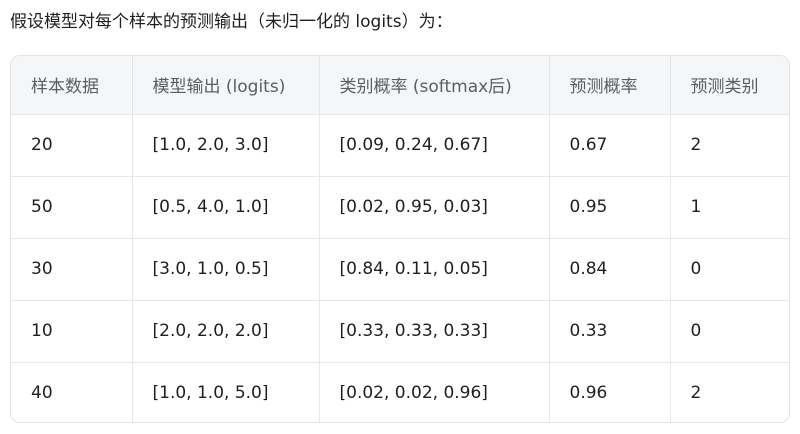 The width and height of the screenshot is (800, 434). Describe the element at coordinates (434, 207) in the screenshot. I see `cell-class-probabilities: [0.02, 0.95, 0.03]` at that location.